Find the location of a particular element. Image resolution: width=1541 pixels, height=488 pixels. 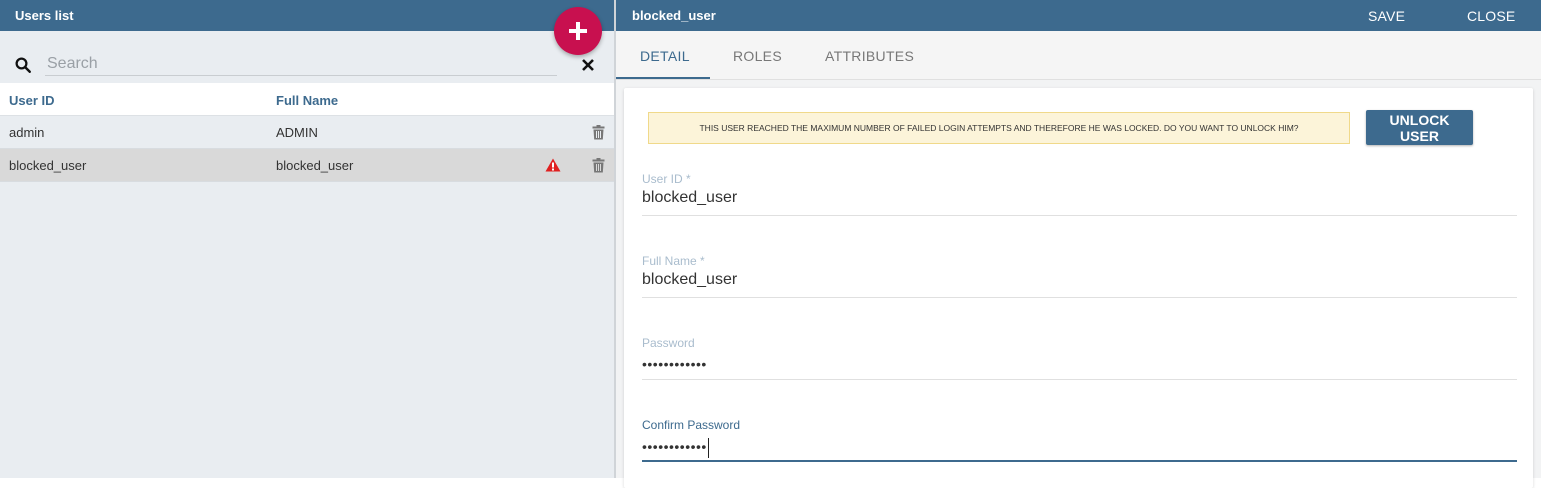

column-header-user-id: User ID is located at coordinates (32, 100).